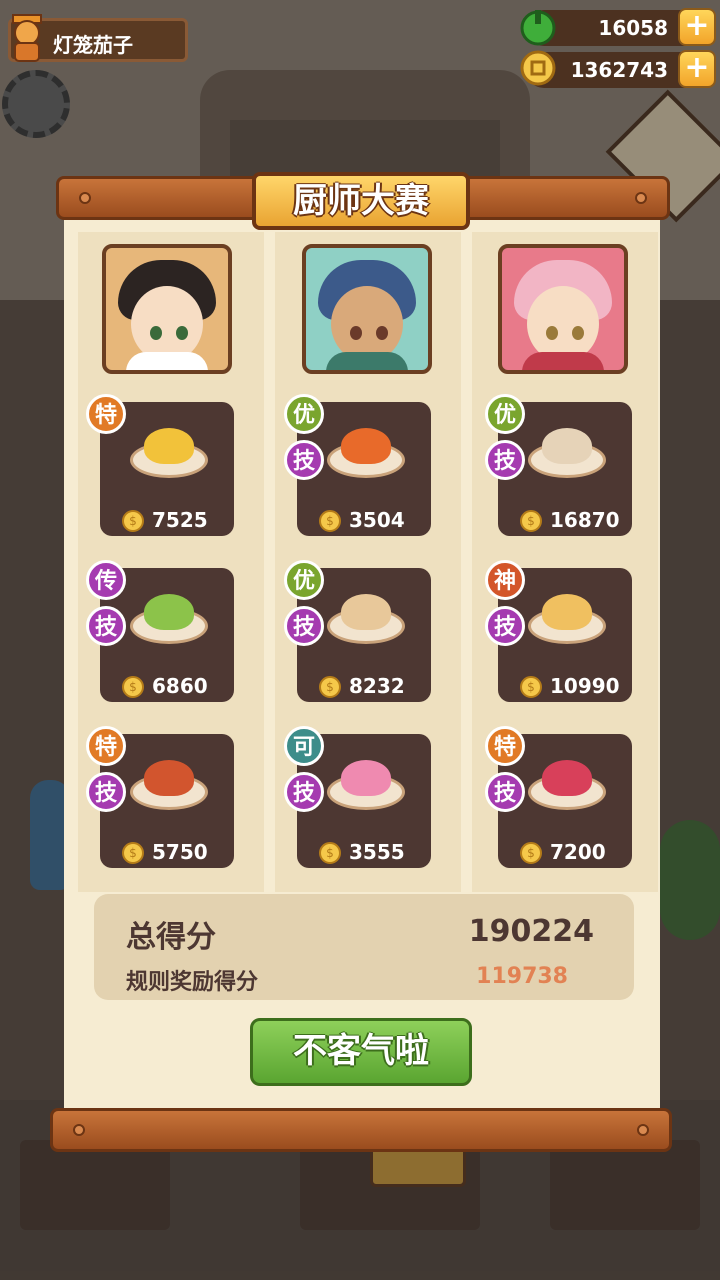  What do you see at coordinates (192, 982) in the screenshot?
I see `bonus-score-label: 规则奖励得分` at bounding box center [192, 982].